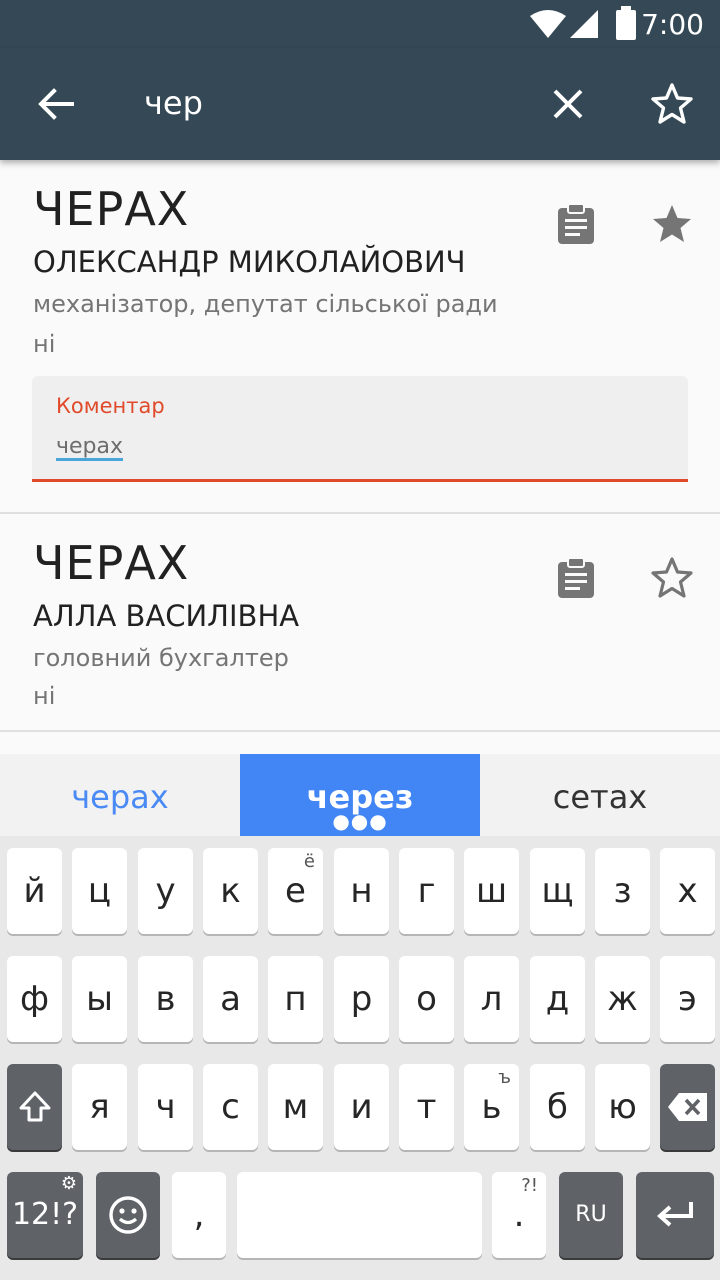  I want to click on key-й: й, so click(34, 891).